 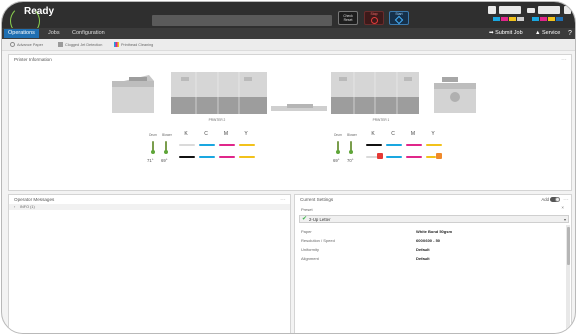 What do you see at coordinates (84, 44) in the screenshot?
I see `clogged-jet-label: Clogged Jet Detection` at bounding box center [84, 44].